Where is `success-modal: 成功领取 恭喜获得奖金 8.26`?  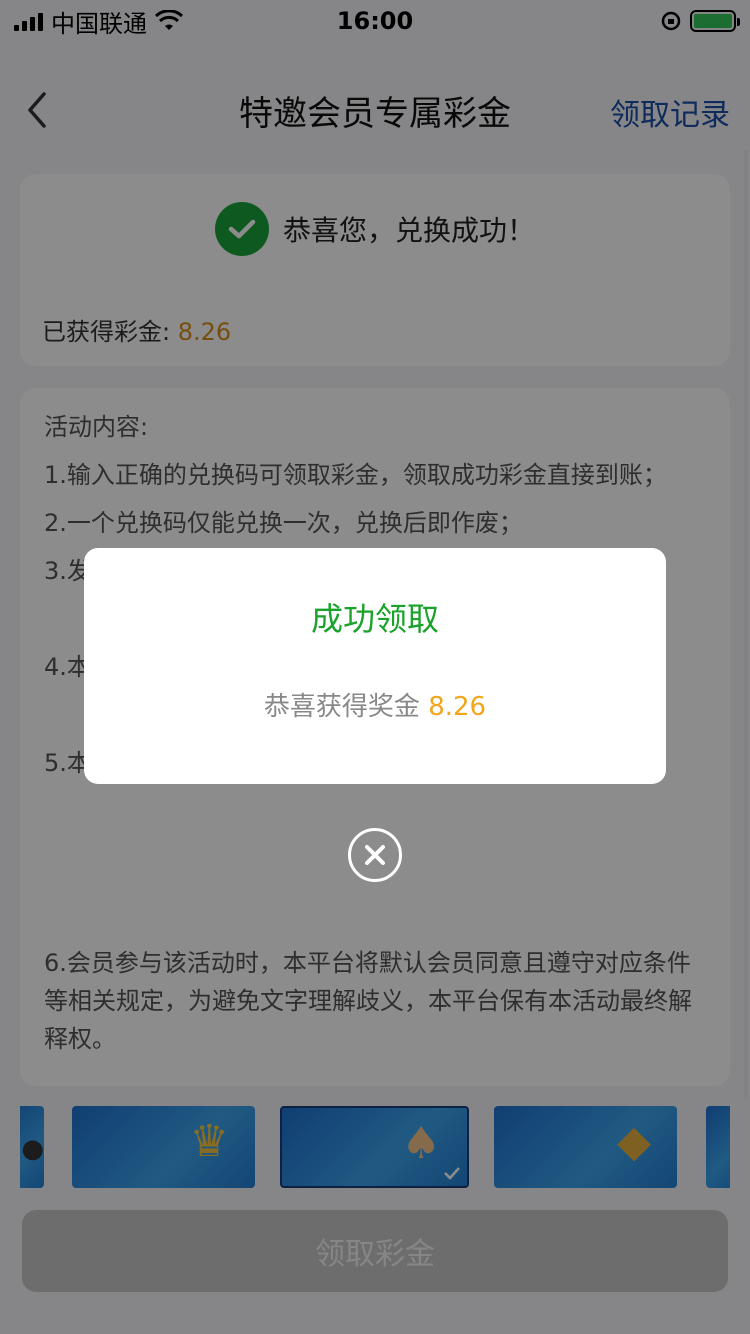
success-modal: 成功领取 恭喜获得奖金 8.26 is located at coordinates (375, 666).